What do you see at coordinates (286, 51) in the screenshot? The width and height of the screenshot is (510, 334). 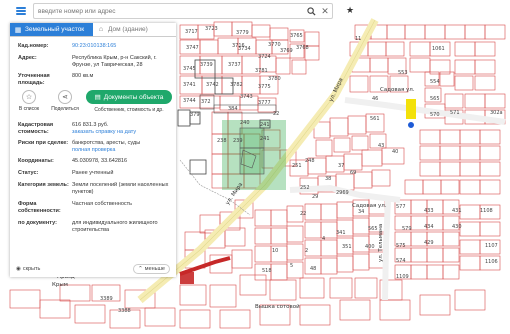 I see `svg-text: 3769` at bounding box center [286, 51].